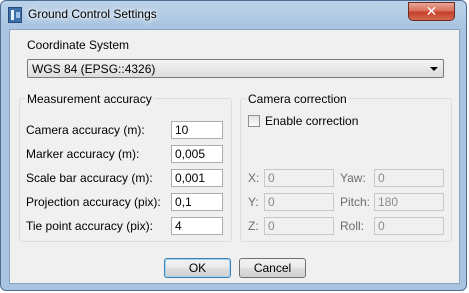  I want to click on chevron-down-icon, so click(434, 69).